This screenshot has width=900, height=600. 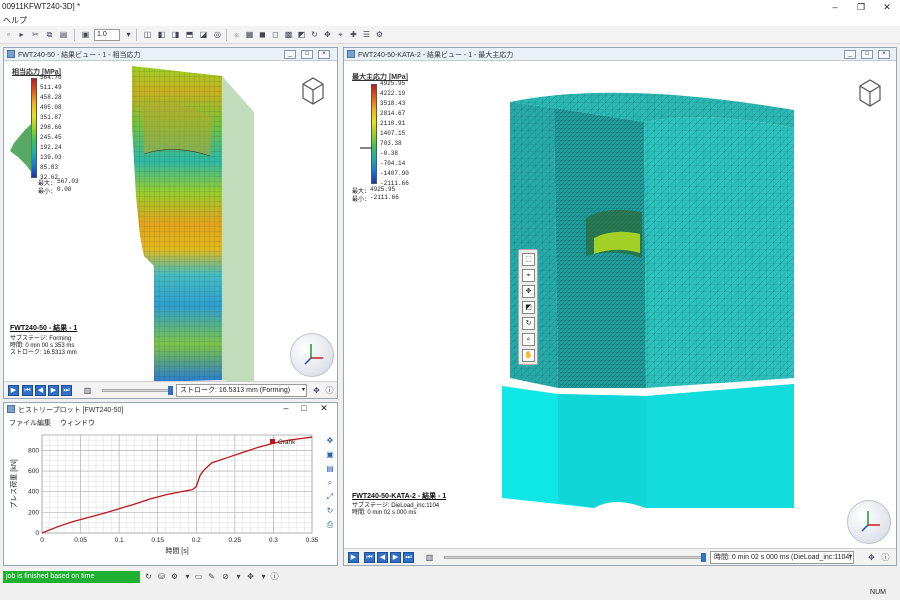 What do you see at coordinates (85, 34) in the screenshot?
I see `print-icon: ▣` at bounding box center [85, 34].